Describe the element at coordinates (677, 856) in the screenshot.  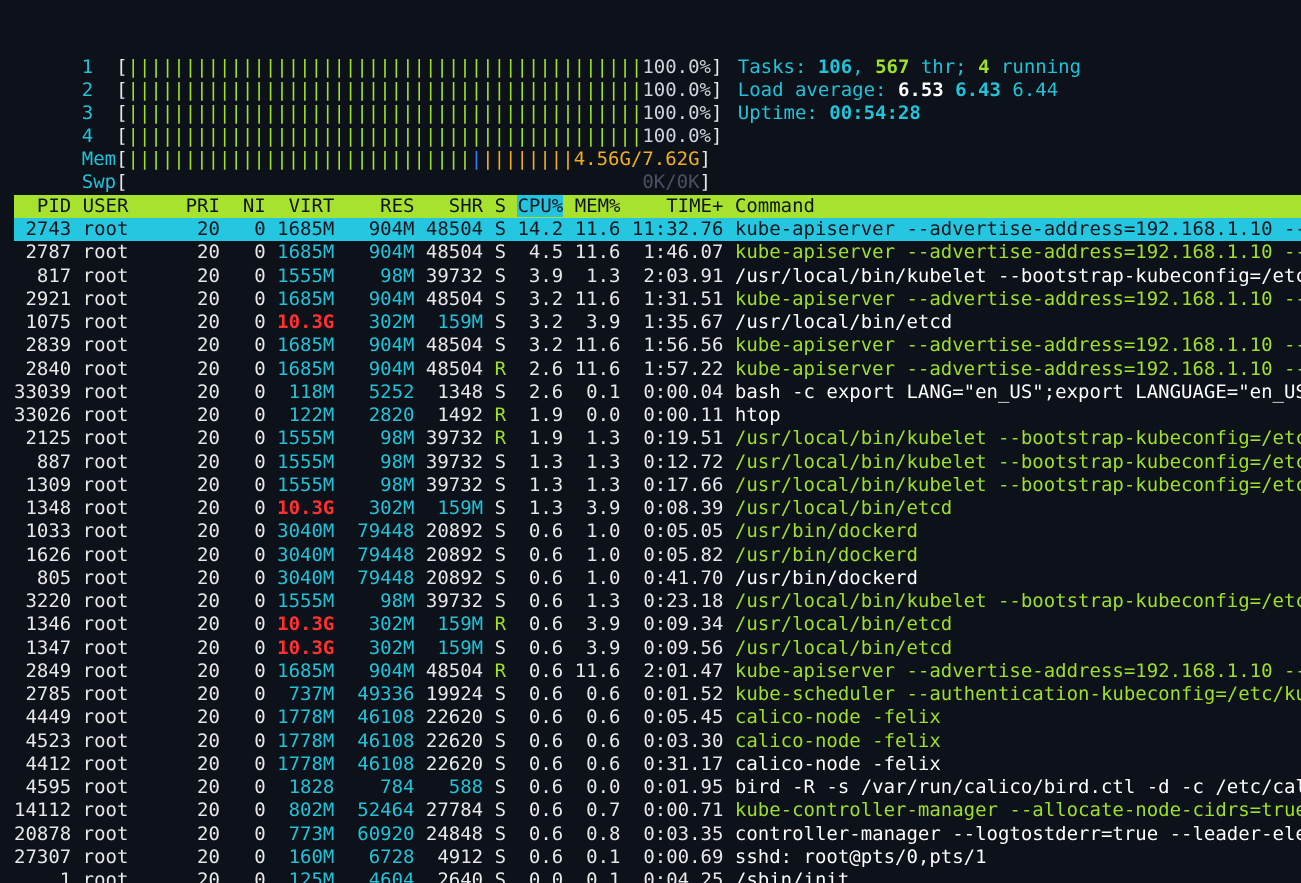
I see `time-cell: 0:00.69` at that location.